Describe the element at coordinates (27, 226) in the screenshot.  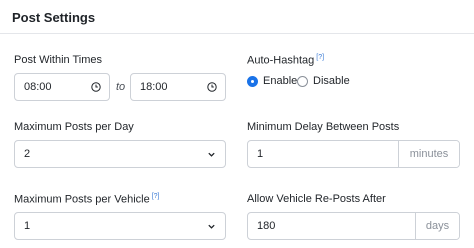
I see `max-posts-vehicle-value: 1` at that location.